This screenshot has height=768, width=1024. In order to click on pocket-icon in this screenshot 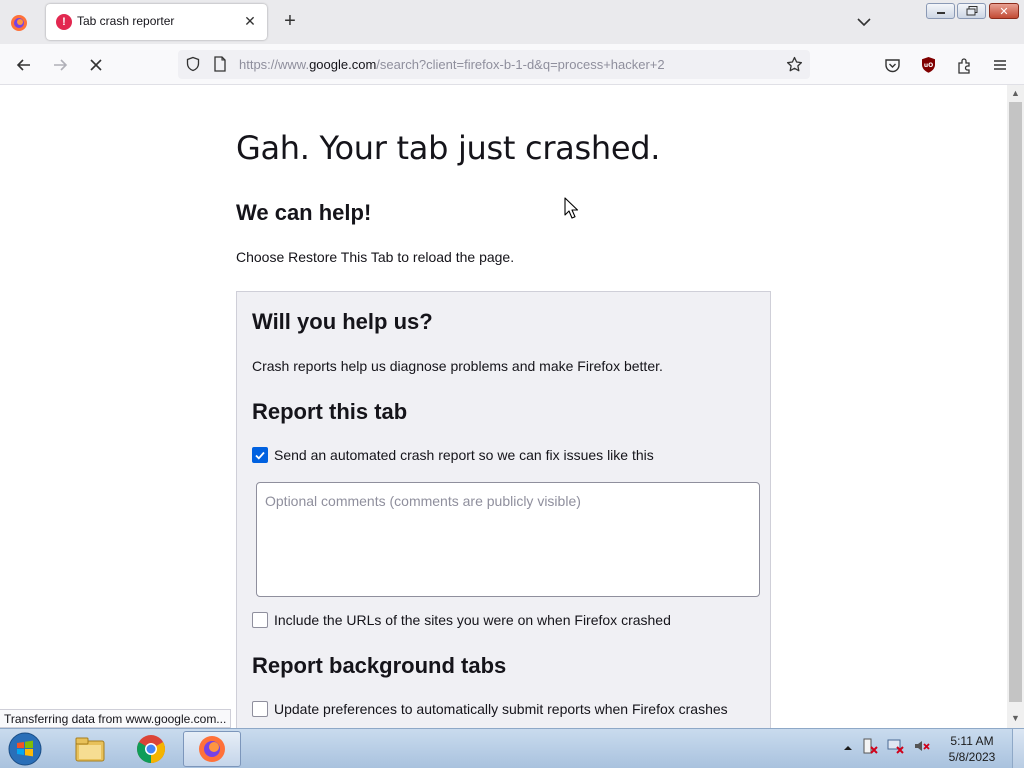, I will do `click(892, 65)`.